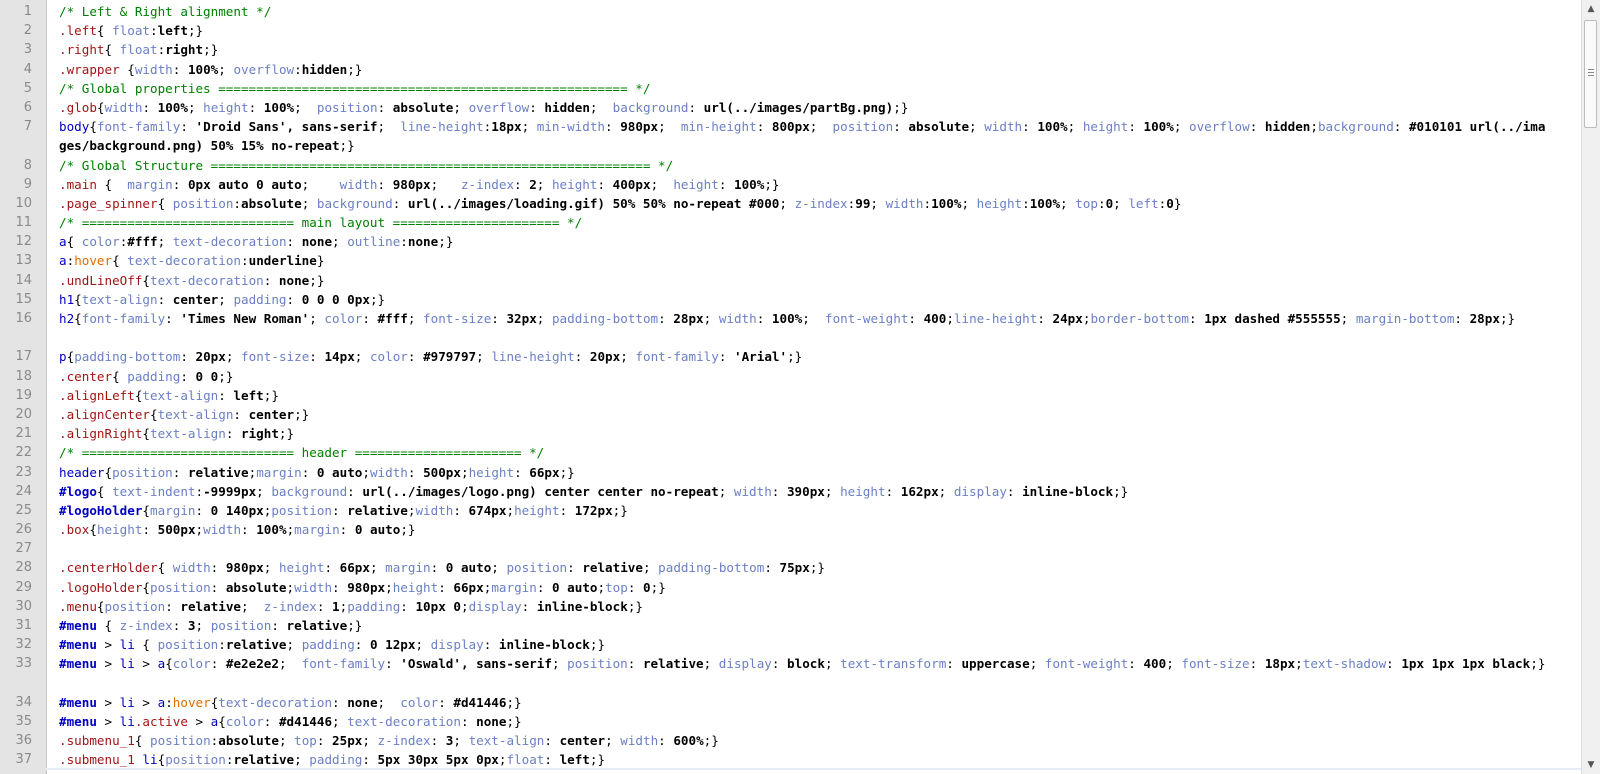 Image resolution: width=1600 pixels, height=774 pixels. I want to click on code-line: 27, so click(791, 548).